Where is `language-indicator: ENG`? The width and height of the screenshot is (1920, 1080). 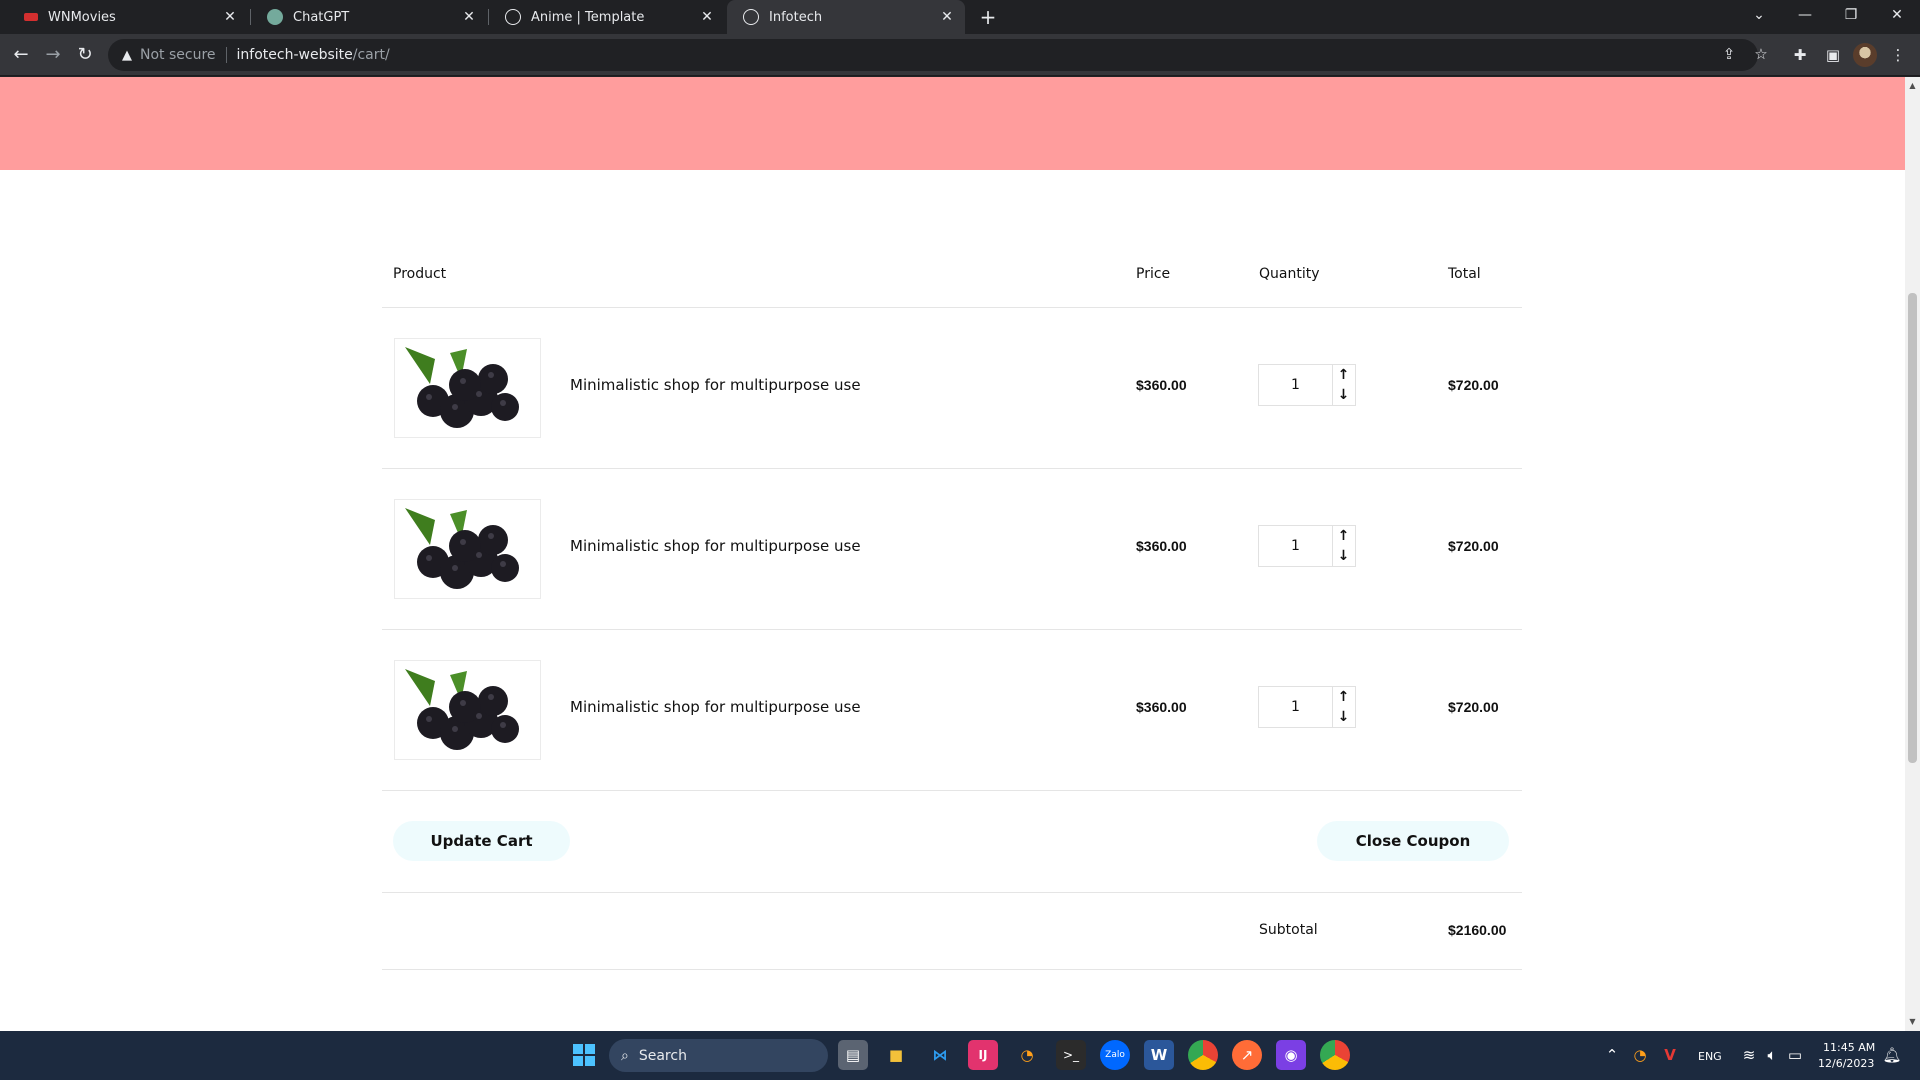 language-indicator: ENG is located at coordinates (1710, 1056).